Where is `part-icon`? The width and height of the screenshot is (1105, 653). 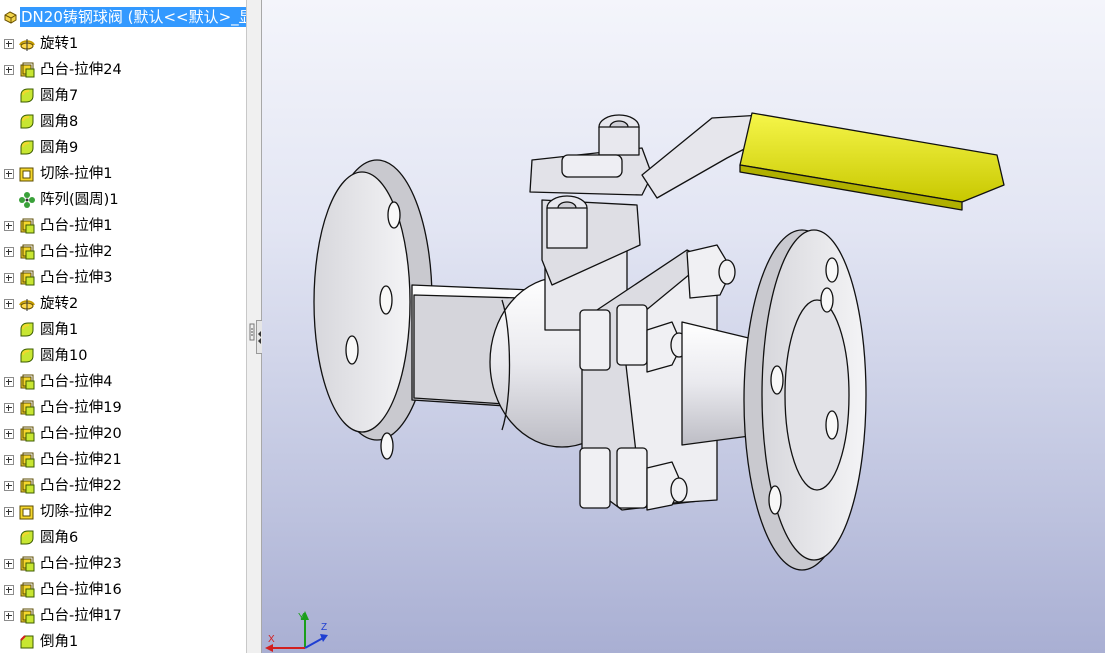
part-icon is located at coordinates (10, 17).